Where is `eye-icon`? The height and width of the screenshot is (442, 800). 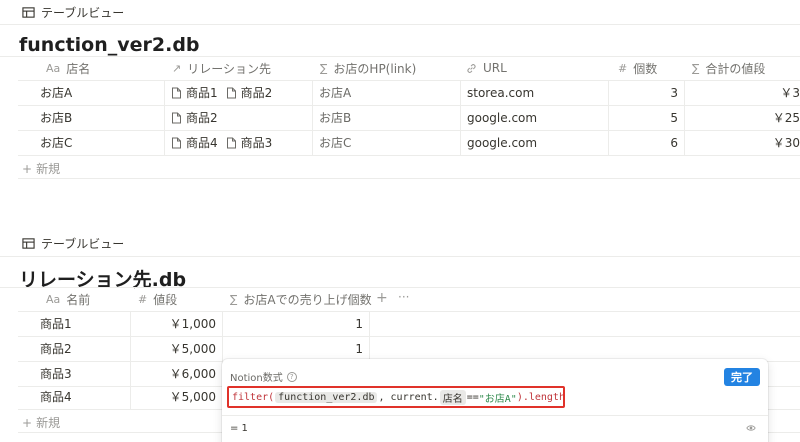
eye-icon is located at coordinates (751, 428).